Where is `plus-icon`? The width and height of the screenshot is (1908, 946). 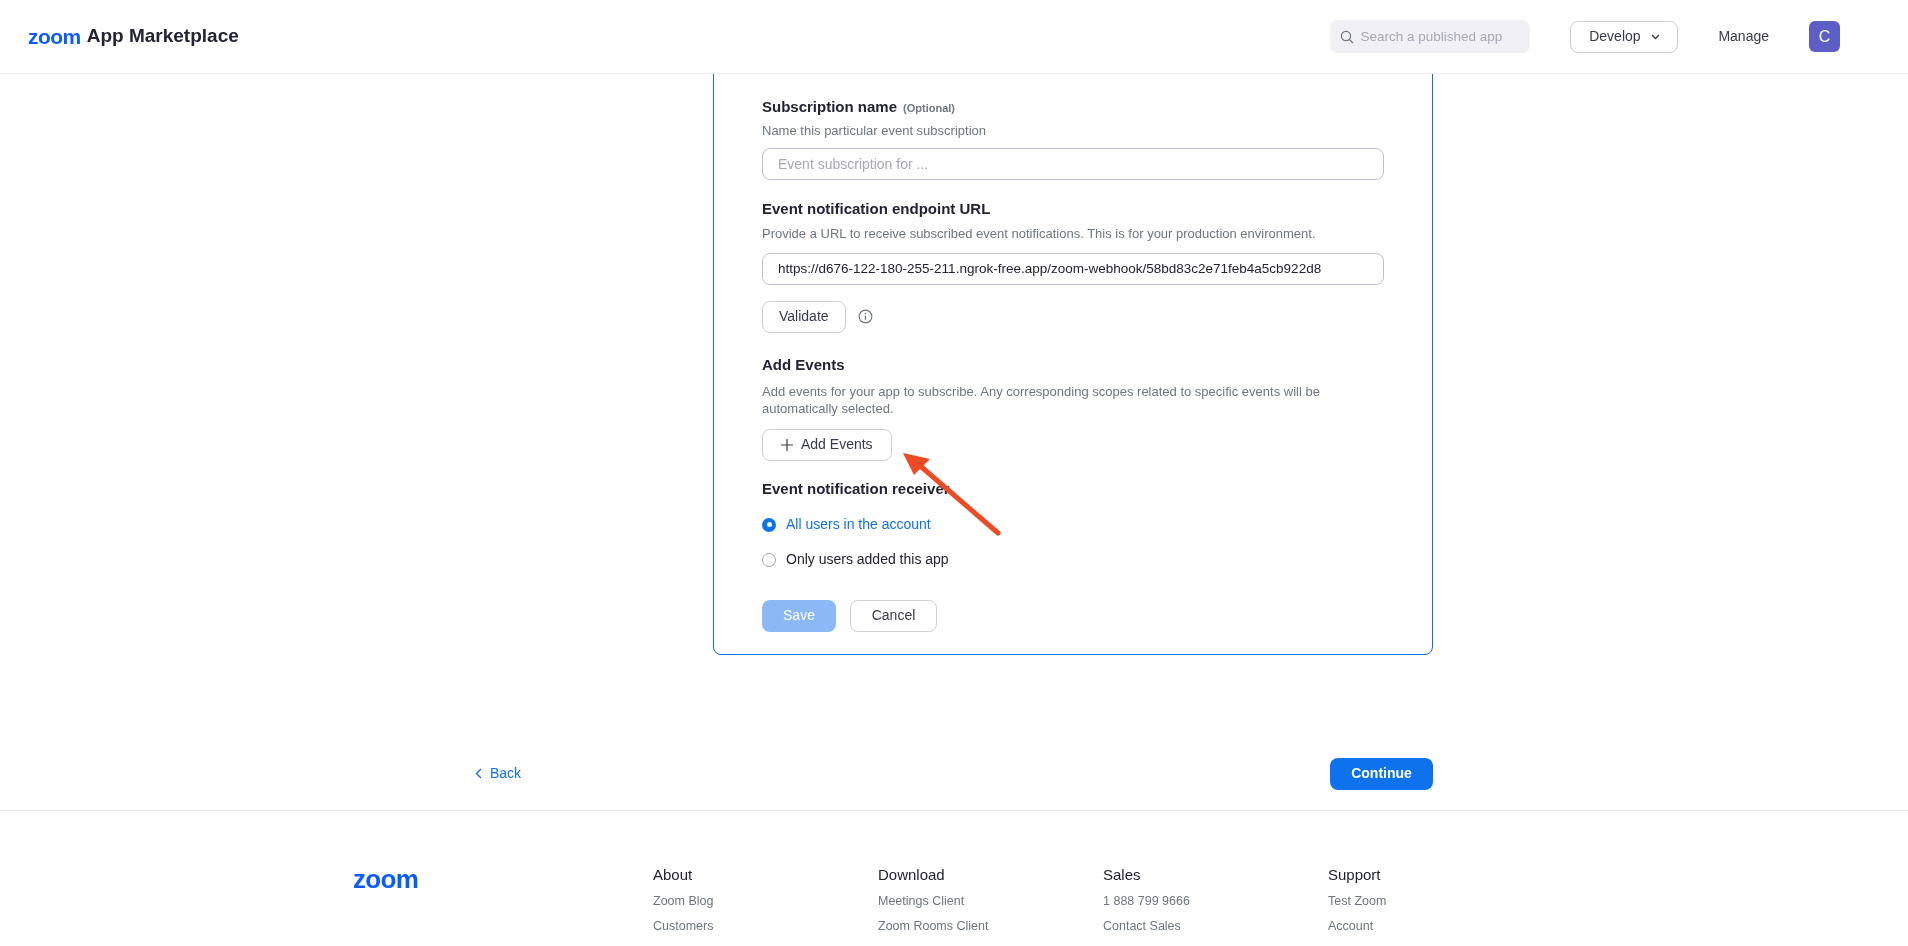 plus-icon is located at coordinates (787, 444).